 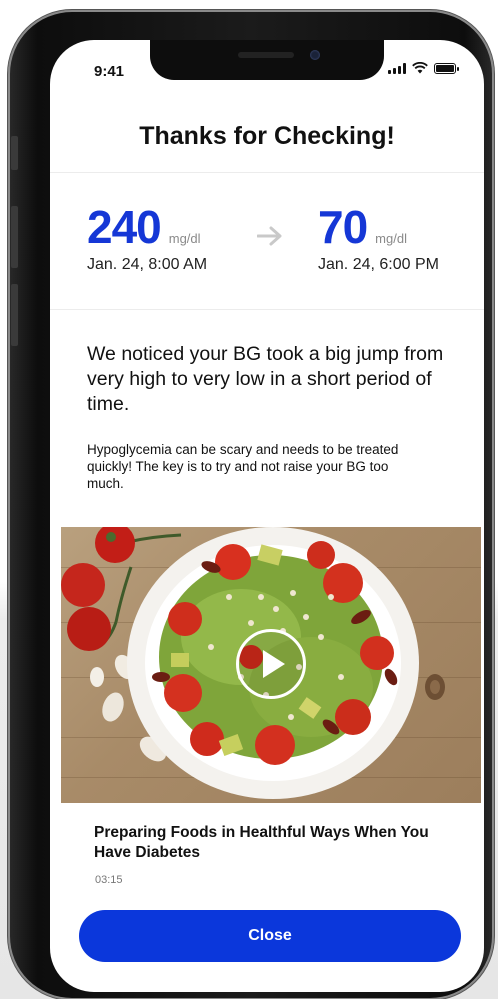 What do you see at coordinates (266, 55) in the screenshot?
I see `speaker-grille` at bounding box center [266, 55].